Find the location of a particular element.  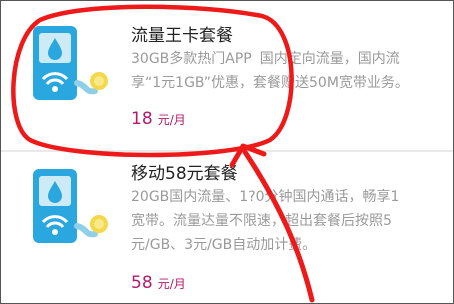

desc-line: 国内定向流量，国内流 is located at coordinates (329, 59).